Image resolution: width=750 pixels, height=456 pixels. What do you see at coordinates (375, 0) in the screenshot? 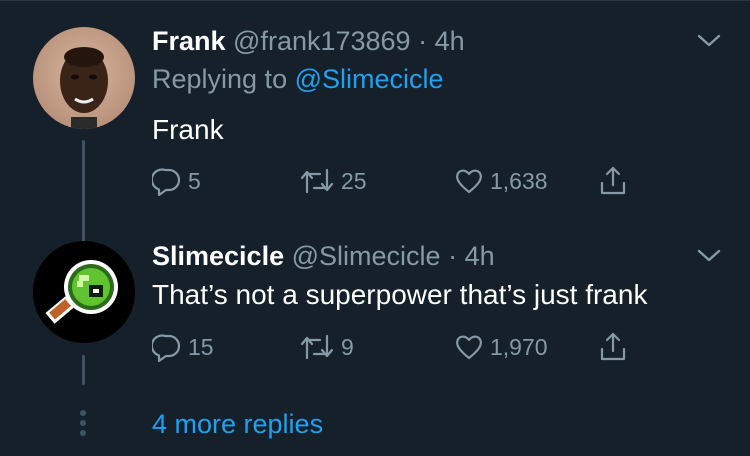
I see `divider` at bounding box center [375, 0].